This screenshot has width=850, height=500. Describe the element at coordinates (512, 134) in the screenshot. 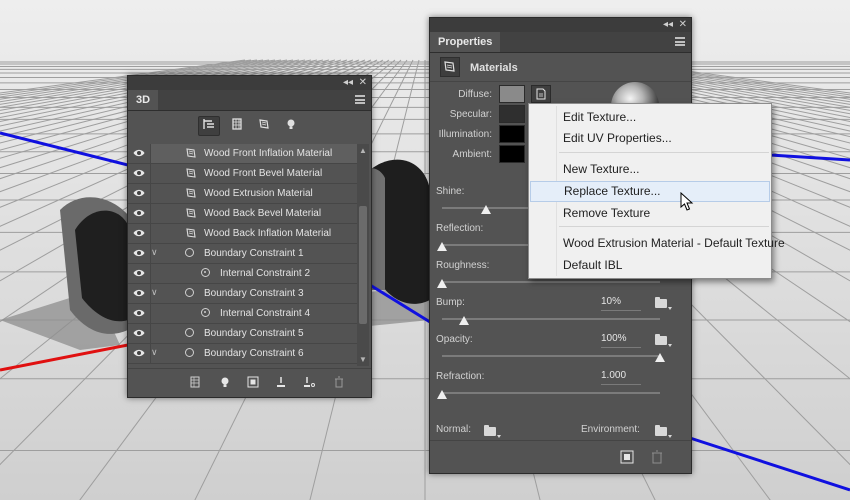

I see `illumination-color-swatch` at that location.